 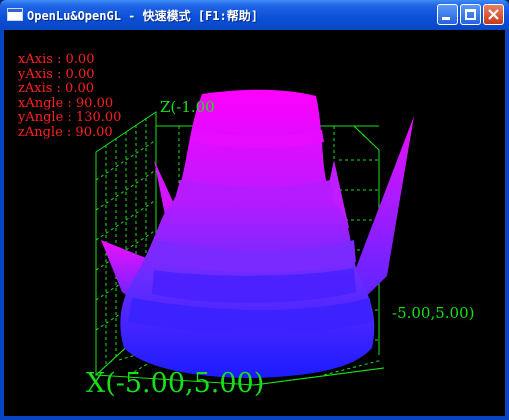 I want to click on close-icon, so click(x=493, y=14).